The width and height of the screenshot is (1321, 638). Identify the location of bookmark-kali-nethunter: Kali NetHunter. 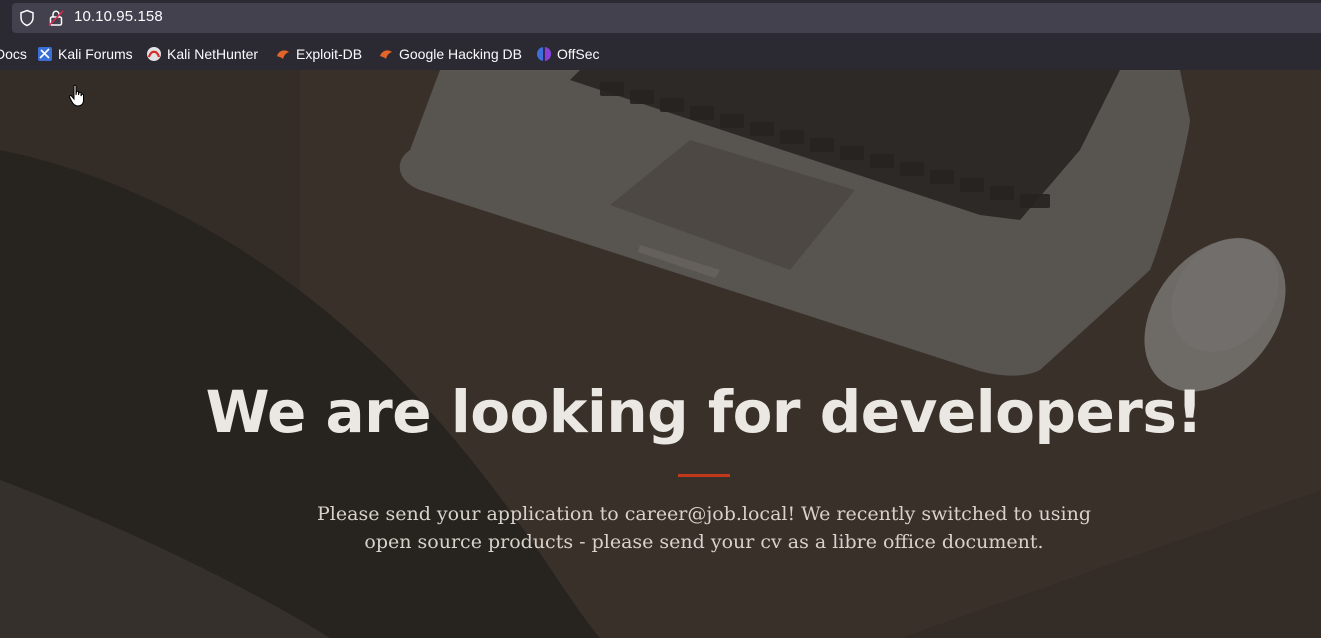
(202, 54).